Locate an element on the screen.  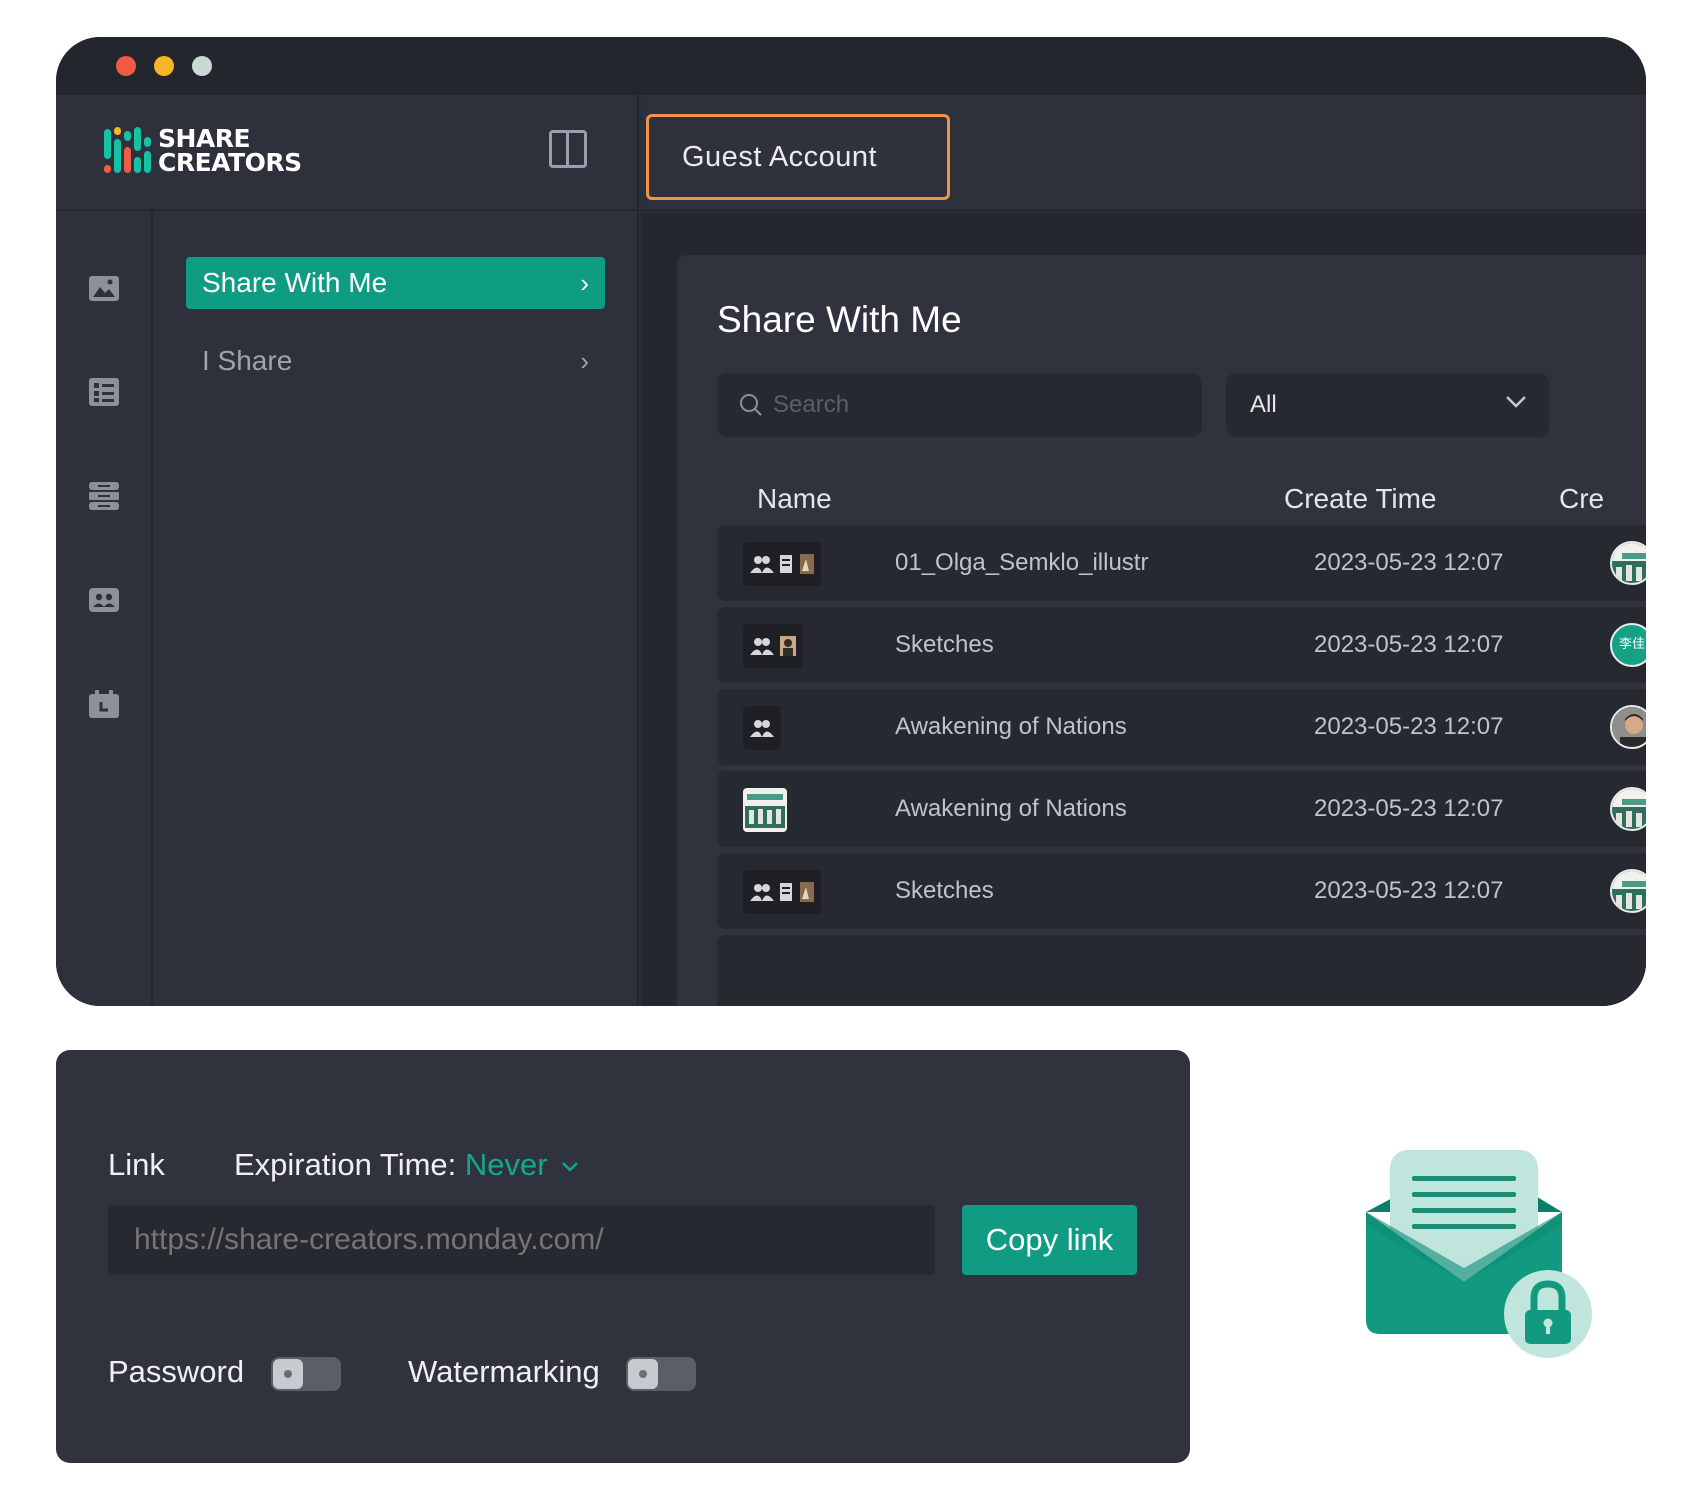
copy-link-button: Copy link is located at coordinates (1049, 1240).